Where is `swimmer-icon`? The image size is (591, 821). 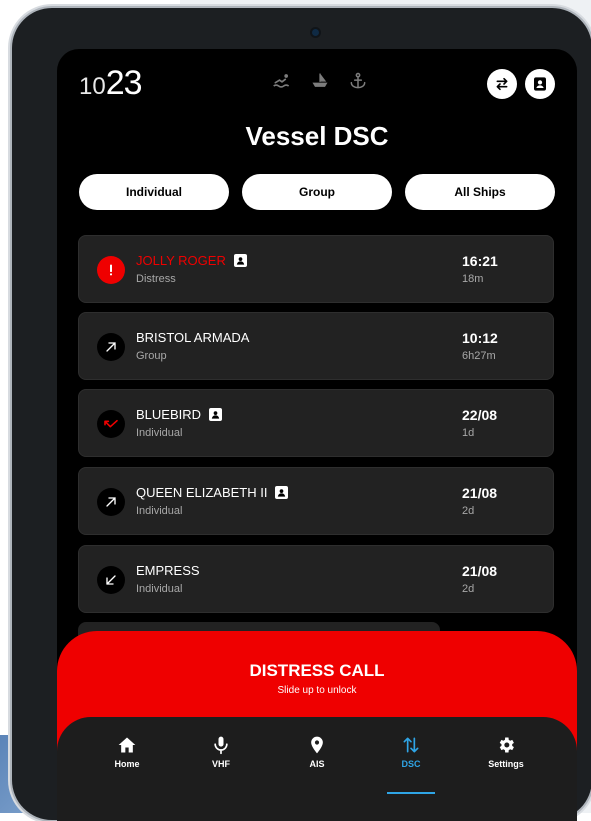 swimmer-icon is located at coordinates (281, 81).